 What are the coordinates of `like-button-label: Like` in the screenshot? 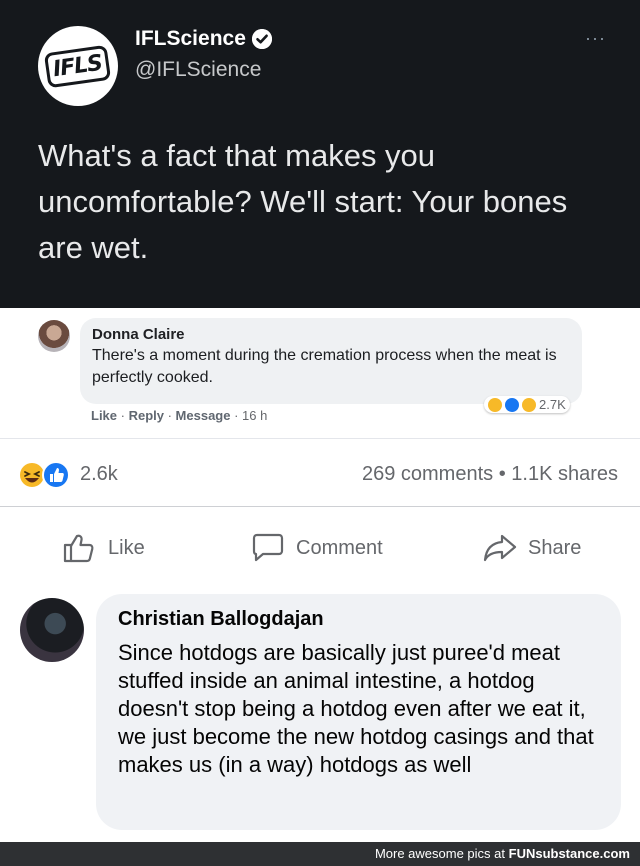 It's located at (126, 547).